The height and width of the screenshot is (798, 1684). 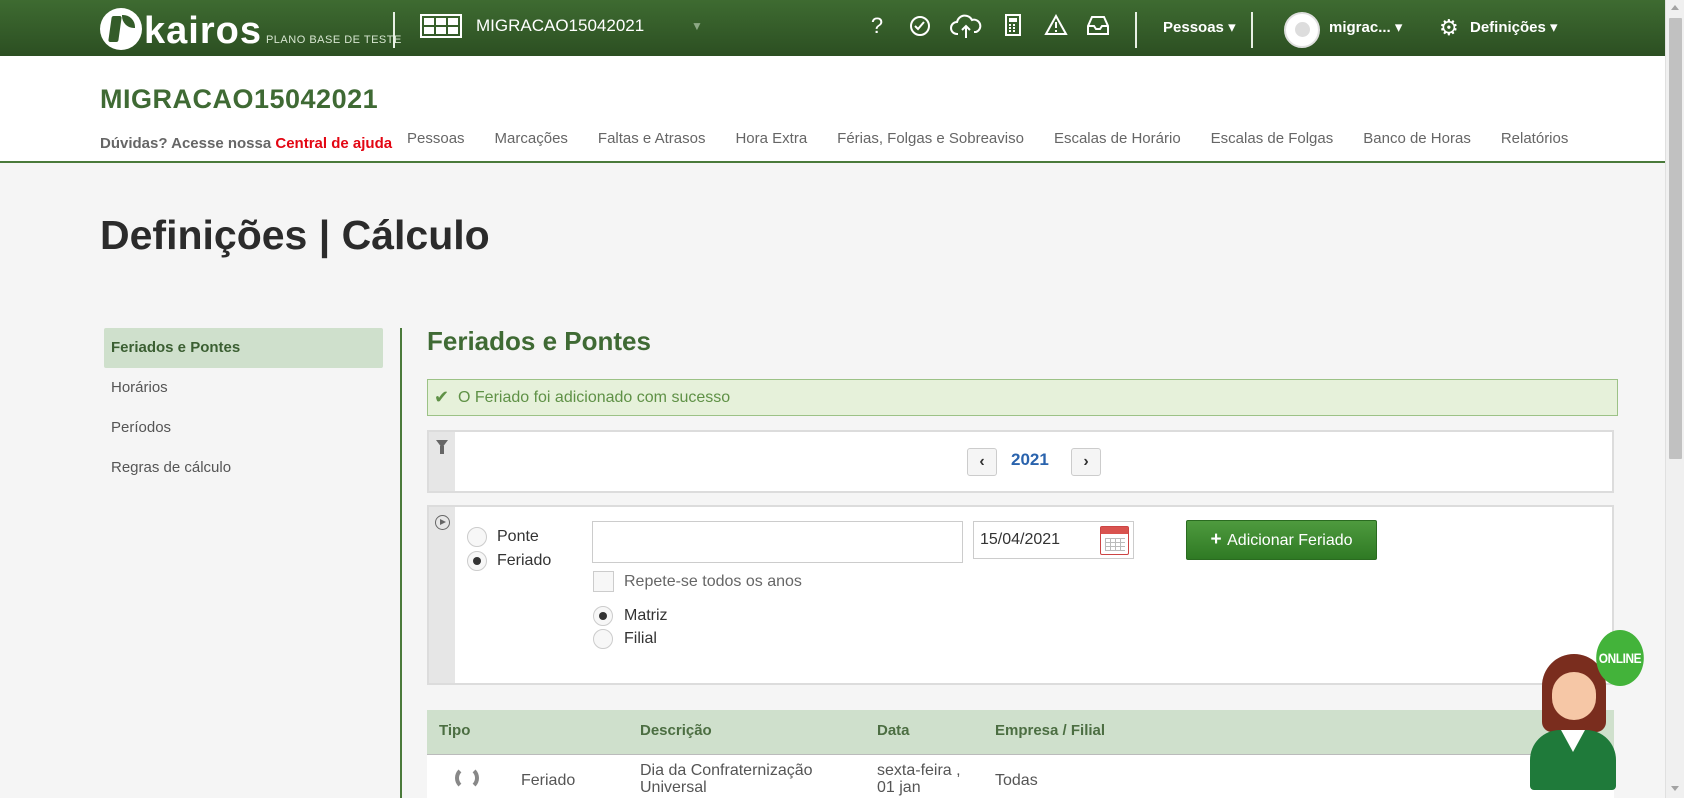 I want to click on kairos-logo: kairos PLANO BASE DE TESTE, so click(x=251, y=28).